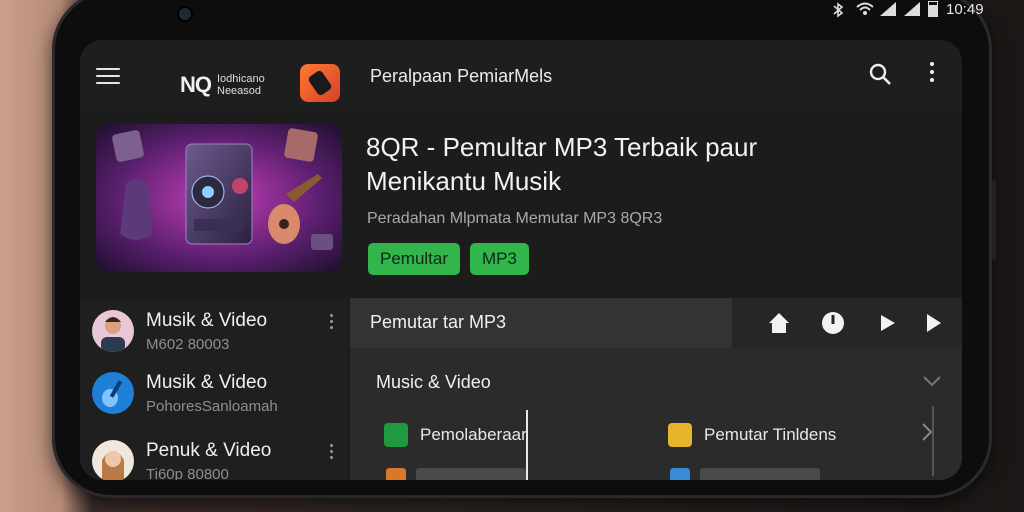  I want to click on status-time: 10:49, so click(965, 9).